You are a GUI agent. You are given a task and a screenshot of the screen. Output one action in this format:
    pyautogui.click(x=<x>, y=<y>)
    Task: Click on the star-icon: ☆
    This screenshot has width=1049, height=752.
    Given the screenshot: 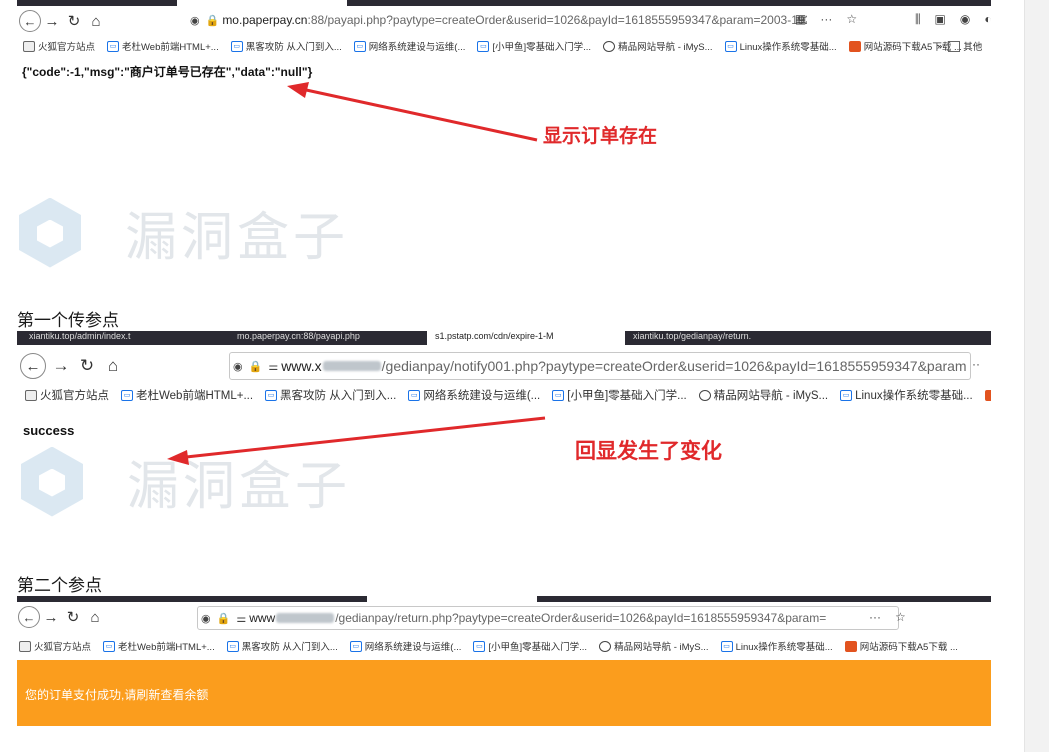 What is the action you would take?
    pyautogui.click(x=900, y=617)
    